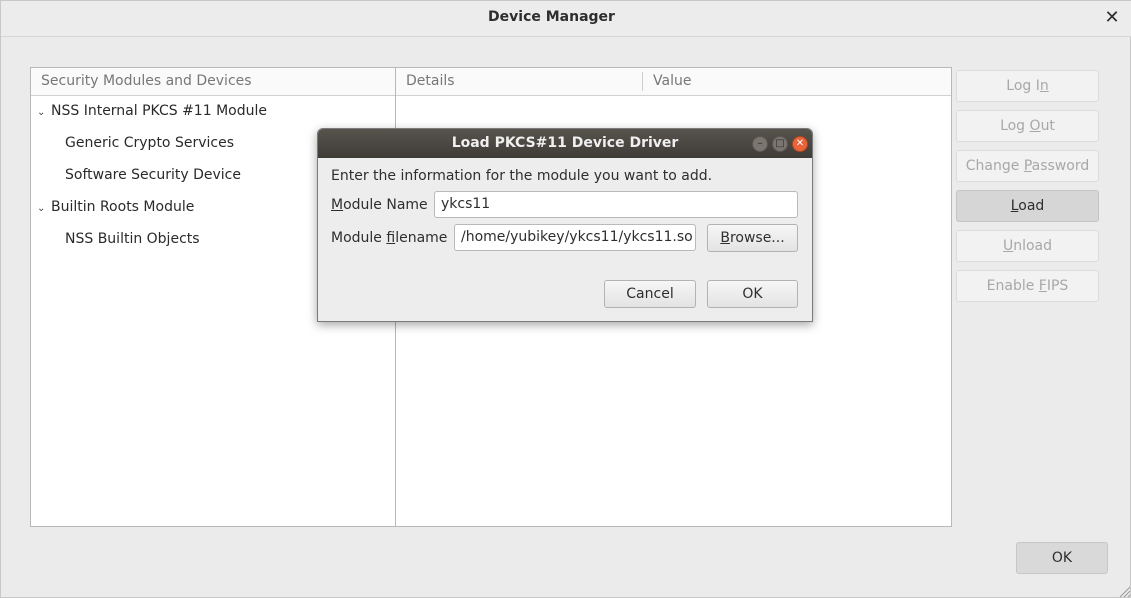  What do you see at coordinates (752, 294) in the screenshot?
I see `ok-button: OK` at bounding box center [752, 294].